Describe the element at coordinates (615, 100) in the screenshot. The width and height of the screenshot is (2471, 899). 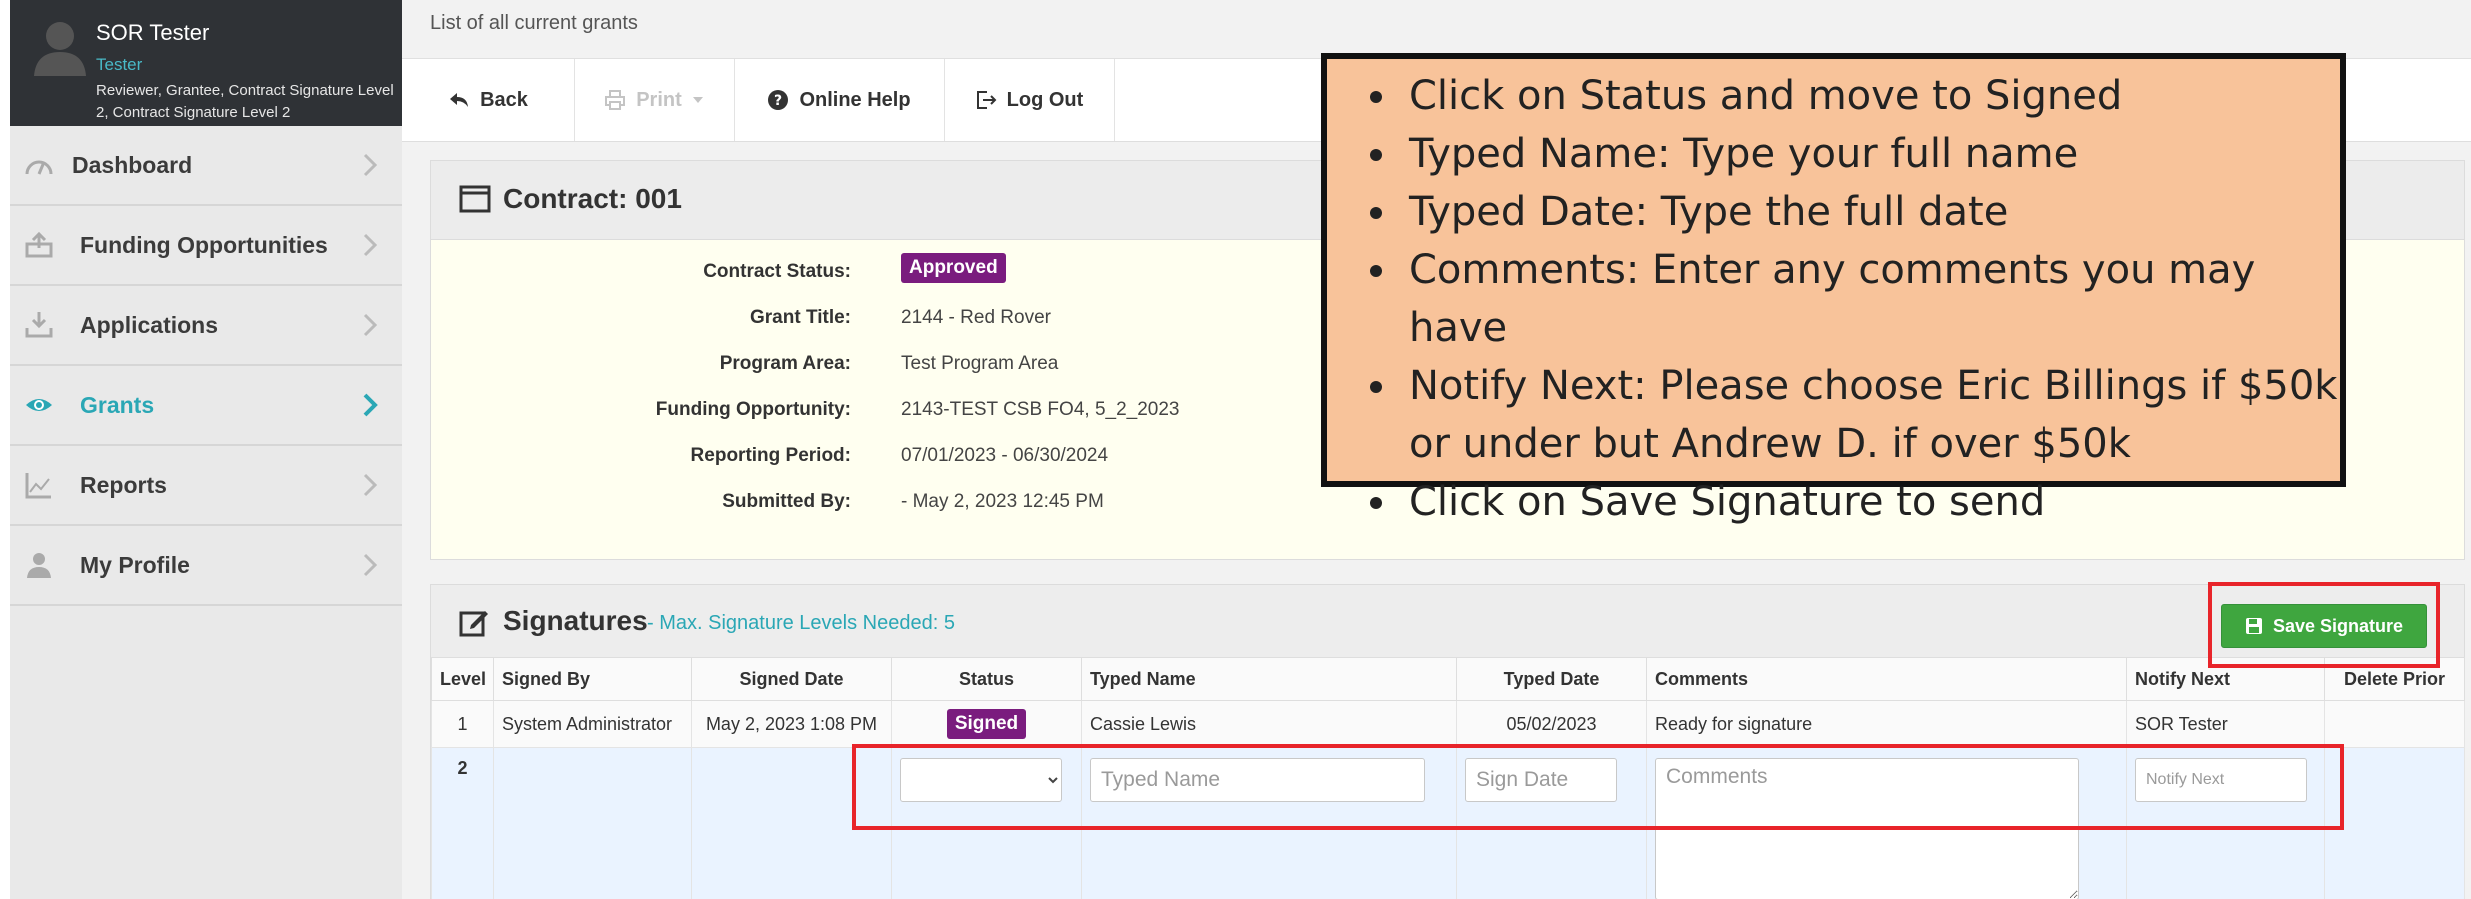
I see `printer-icon` at that location.